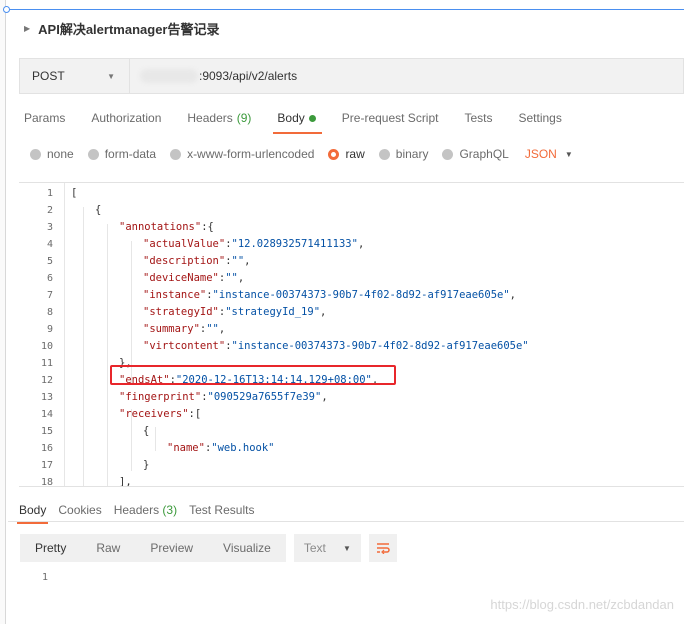 This screenshot has height=624, width=684. What do you see at coordinates (197, 261) in the screenshot?
I see `code-line: "description":"",` at bounding box center [197, 261].